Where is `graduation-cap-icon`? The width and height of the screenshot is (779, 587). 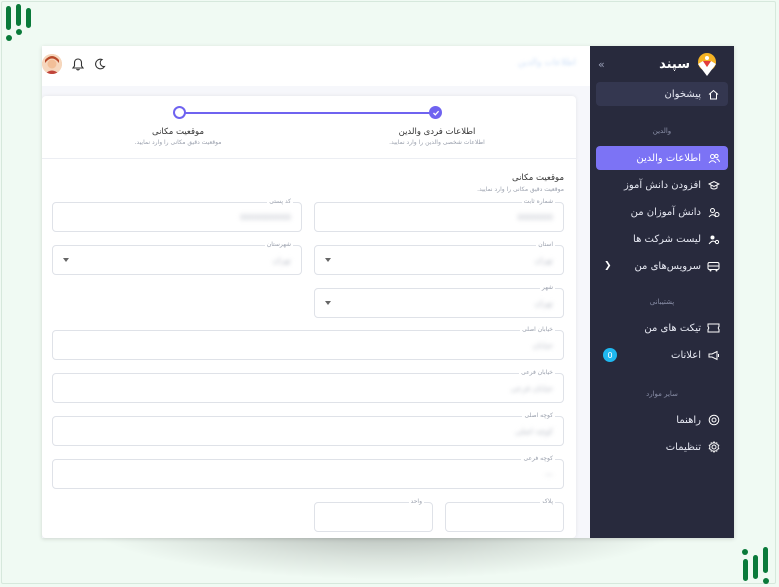 graduation-cap-icon is located at coordinates (713, 185).